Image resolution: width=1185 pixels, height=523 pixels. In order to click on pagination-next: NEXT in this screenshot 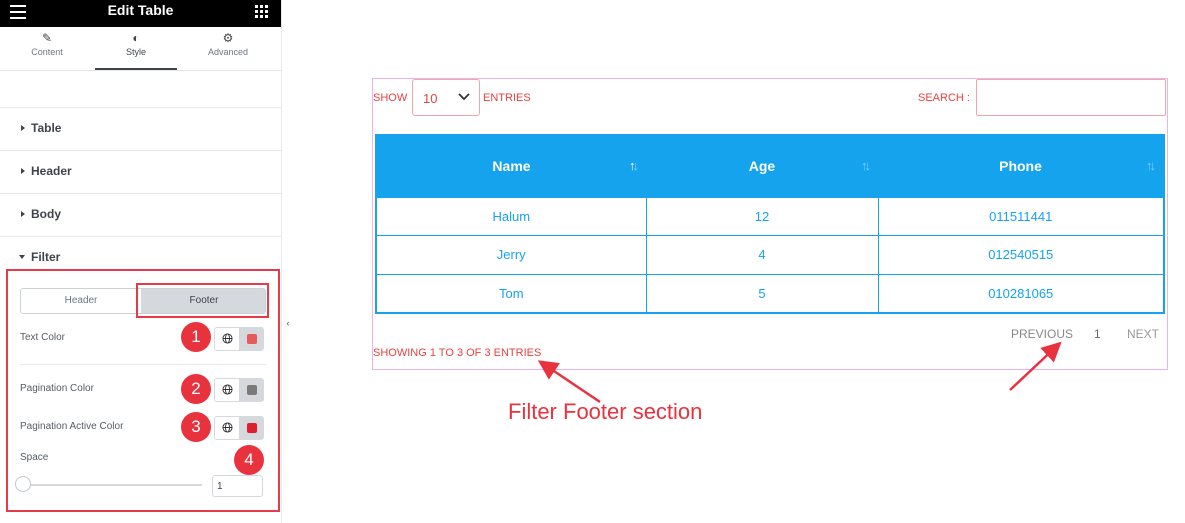, I will do `click(1143, 334)`.